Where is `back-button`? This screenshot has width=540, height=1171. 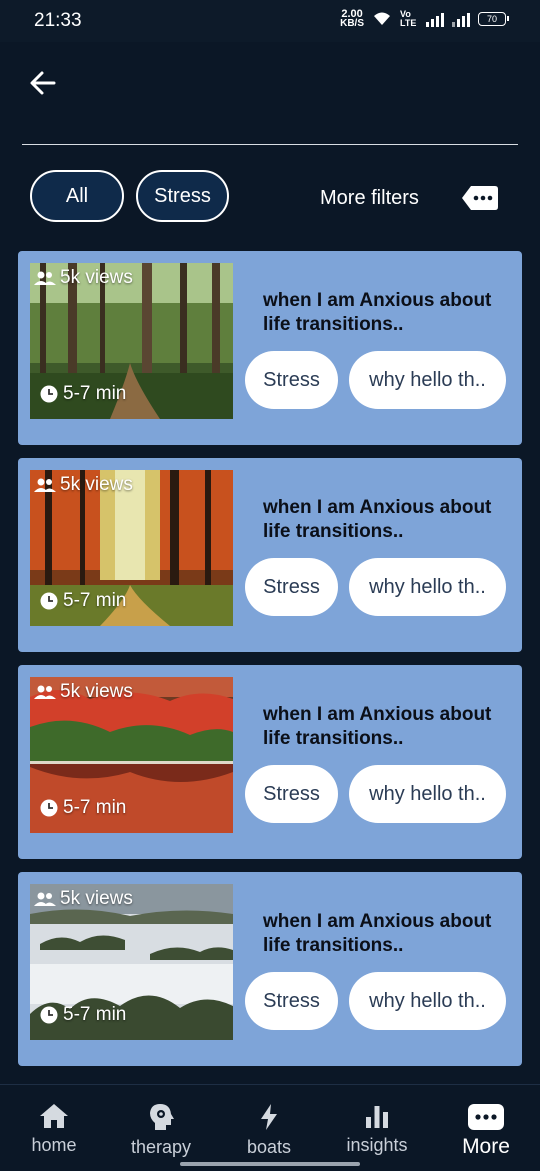 back-button is located at coordinates (43, 83).